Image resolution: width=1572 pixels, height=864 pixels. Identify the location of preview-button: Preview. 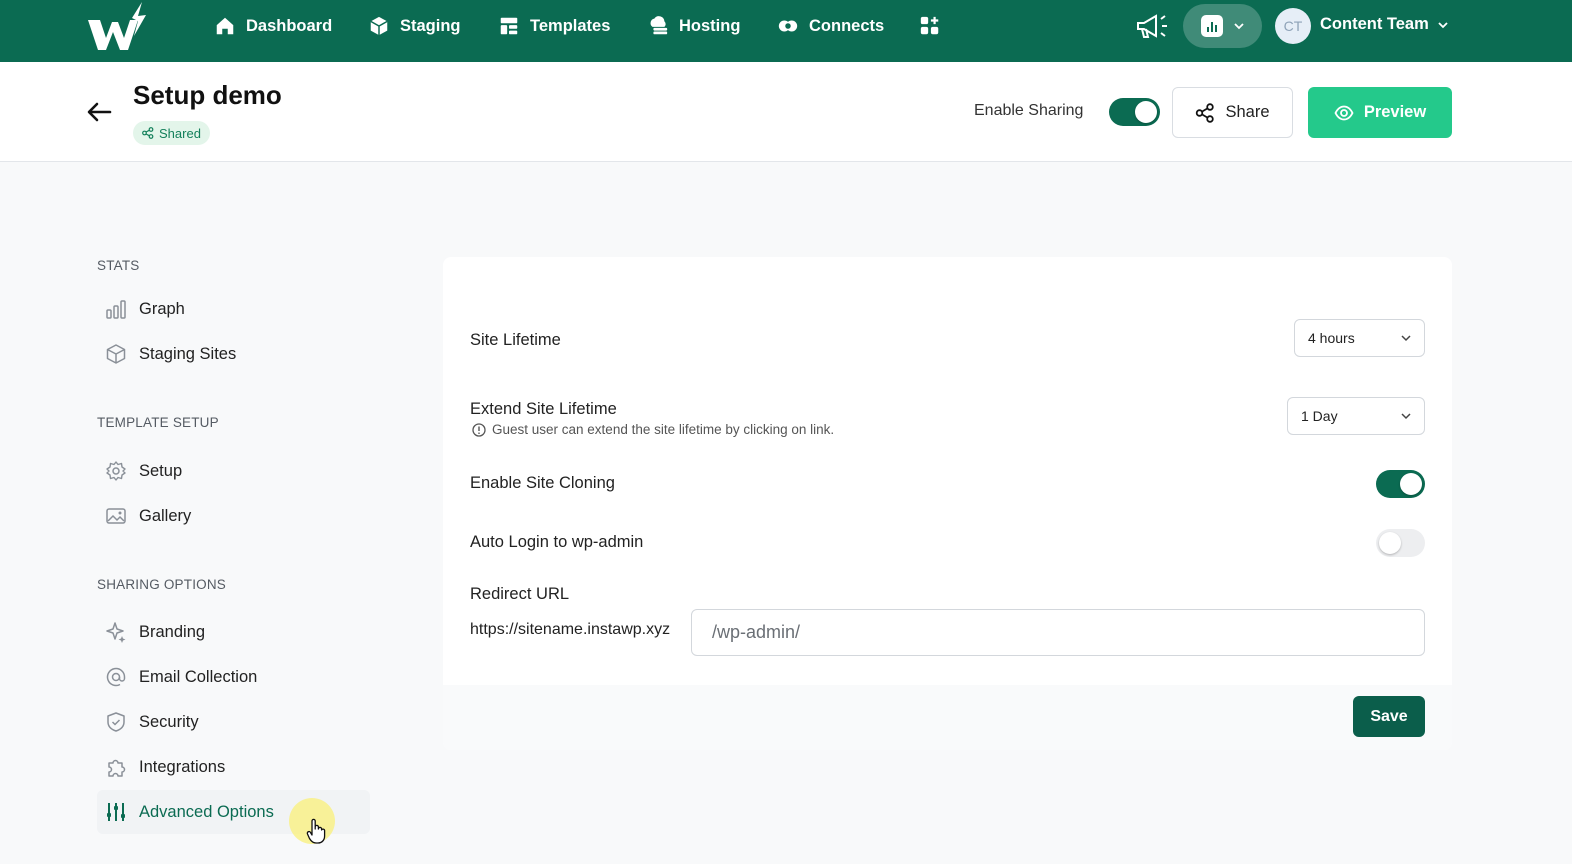
(1380, 112).